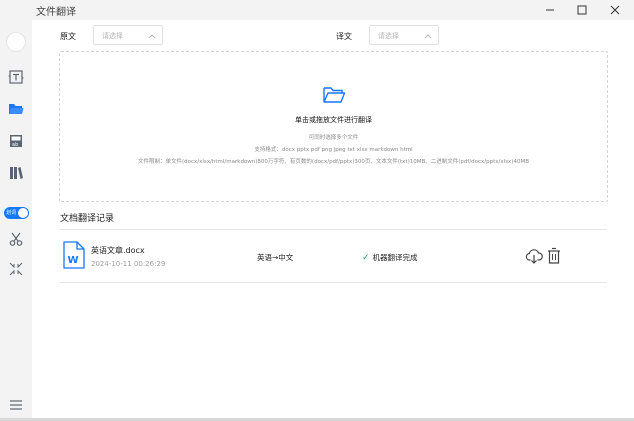 The width and height of the screenshot is (634, 421). I want to click on folder-open-icon, so click(334, 95).